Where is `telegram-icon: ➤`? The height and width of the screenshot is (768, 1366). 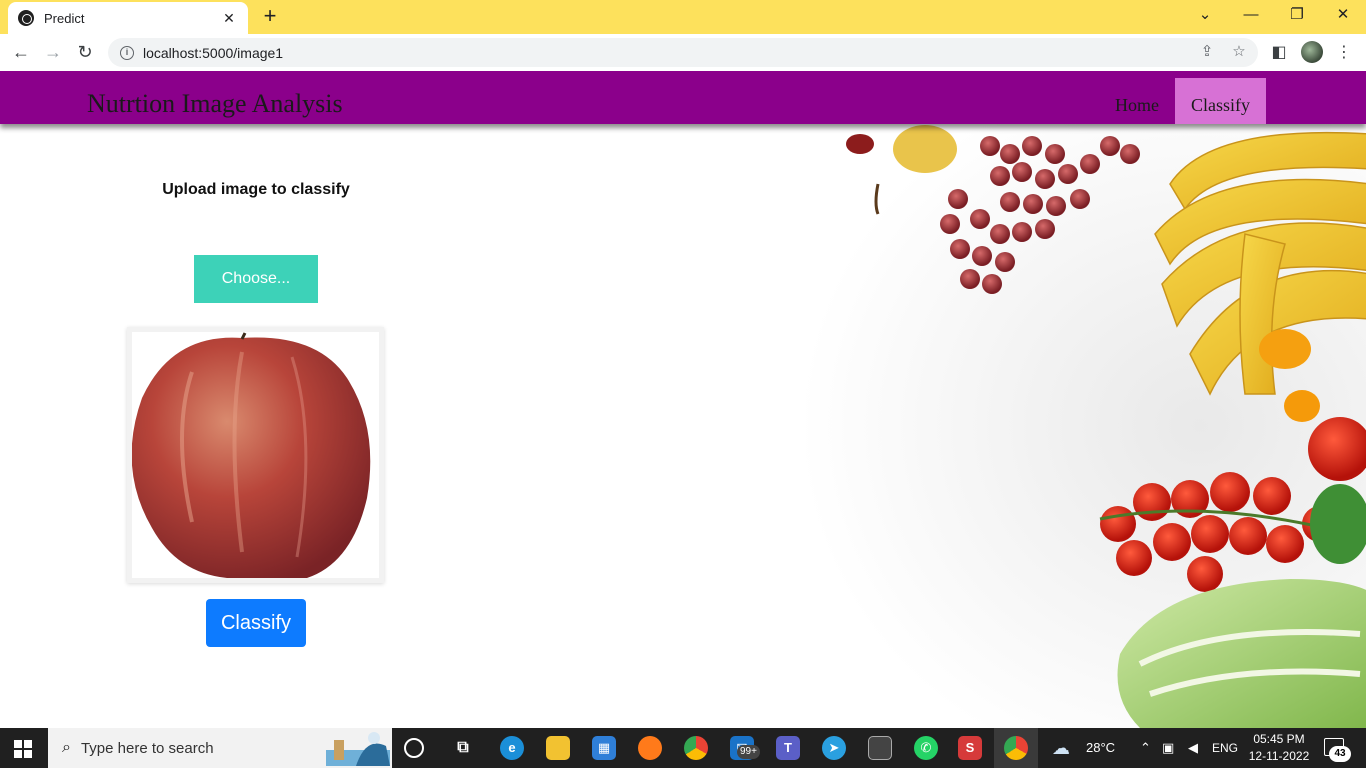 telegram-icon: ➤ is located at coordinates (834, 748).